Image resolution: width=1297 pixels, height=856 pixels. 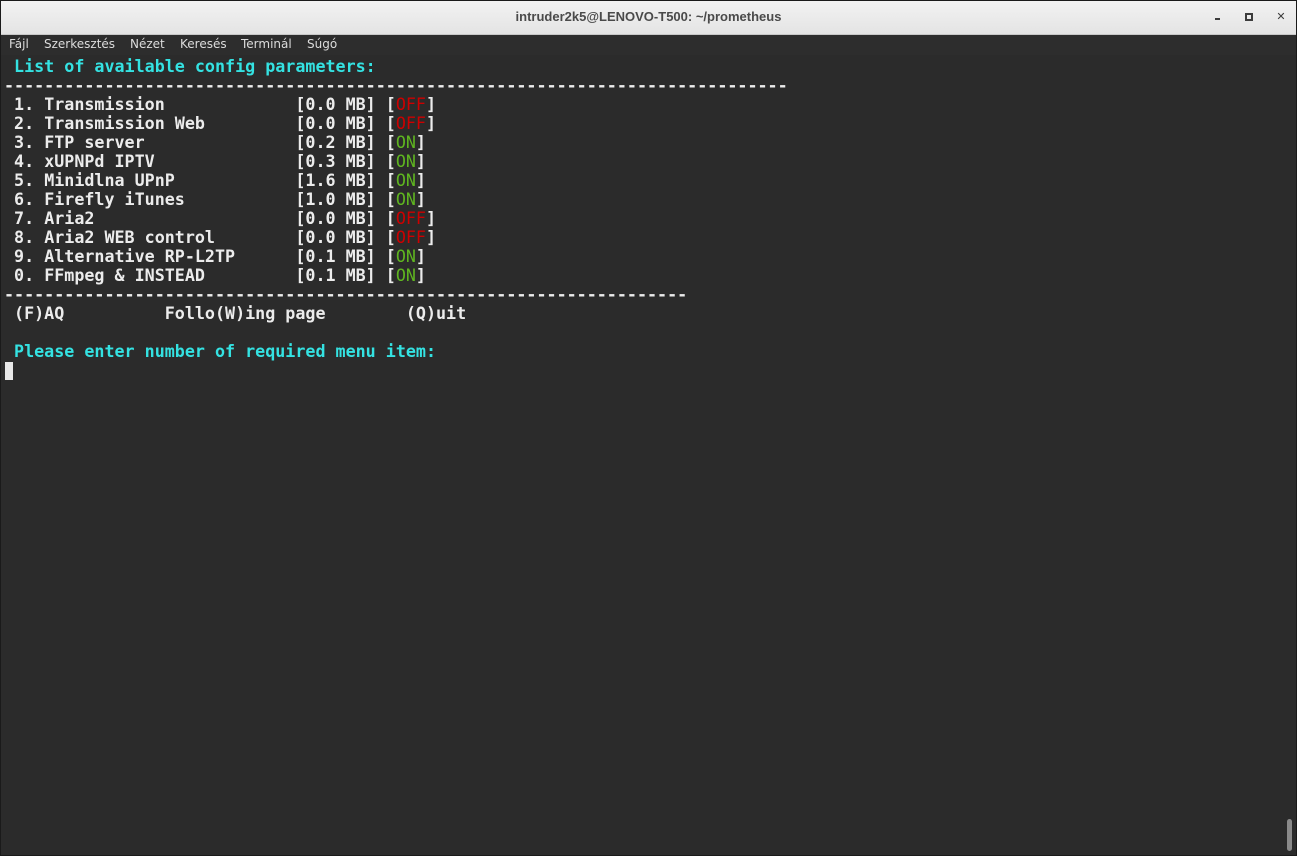 What do you see at coordinates (79, 44) in the screenshot?
I see `menu-edit: Szerkesztés` at bounding box center [79, 44].